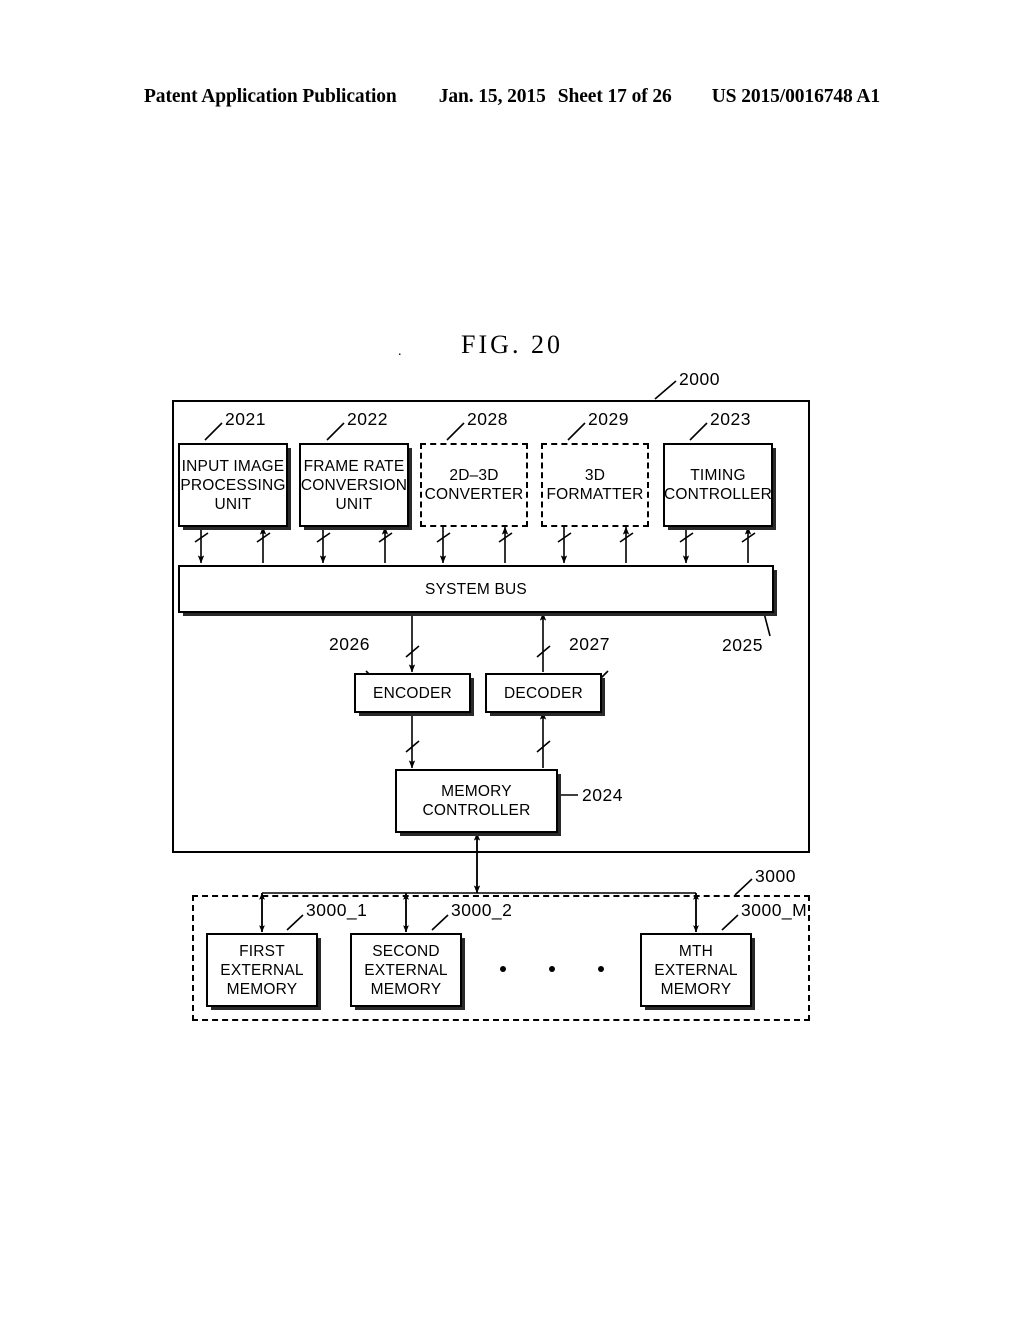 Image resolution: width=1024 pixels, height=1320 pixels. Describe the element at coordinates (245, 419) in the screenshot. I see `ref-2021: 2021` at that location.